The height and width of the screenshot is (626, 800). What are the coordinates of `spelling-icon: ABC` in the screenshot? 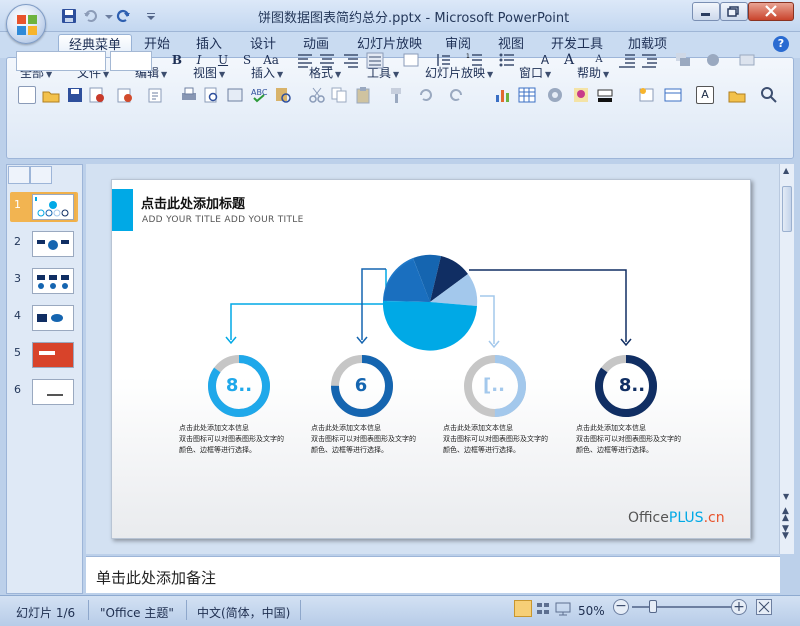 It's located at (259, 95).